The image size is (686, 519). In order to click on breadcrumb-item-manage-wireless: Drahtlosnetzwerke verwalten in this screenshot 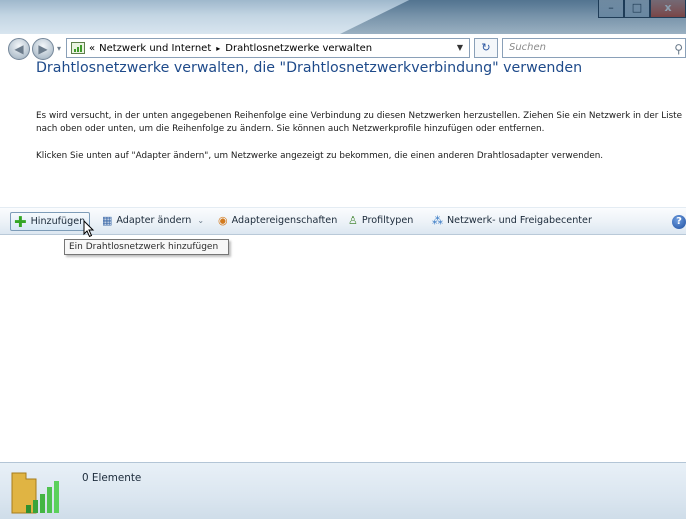, I will do `click(298, 48)`.